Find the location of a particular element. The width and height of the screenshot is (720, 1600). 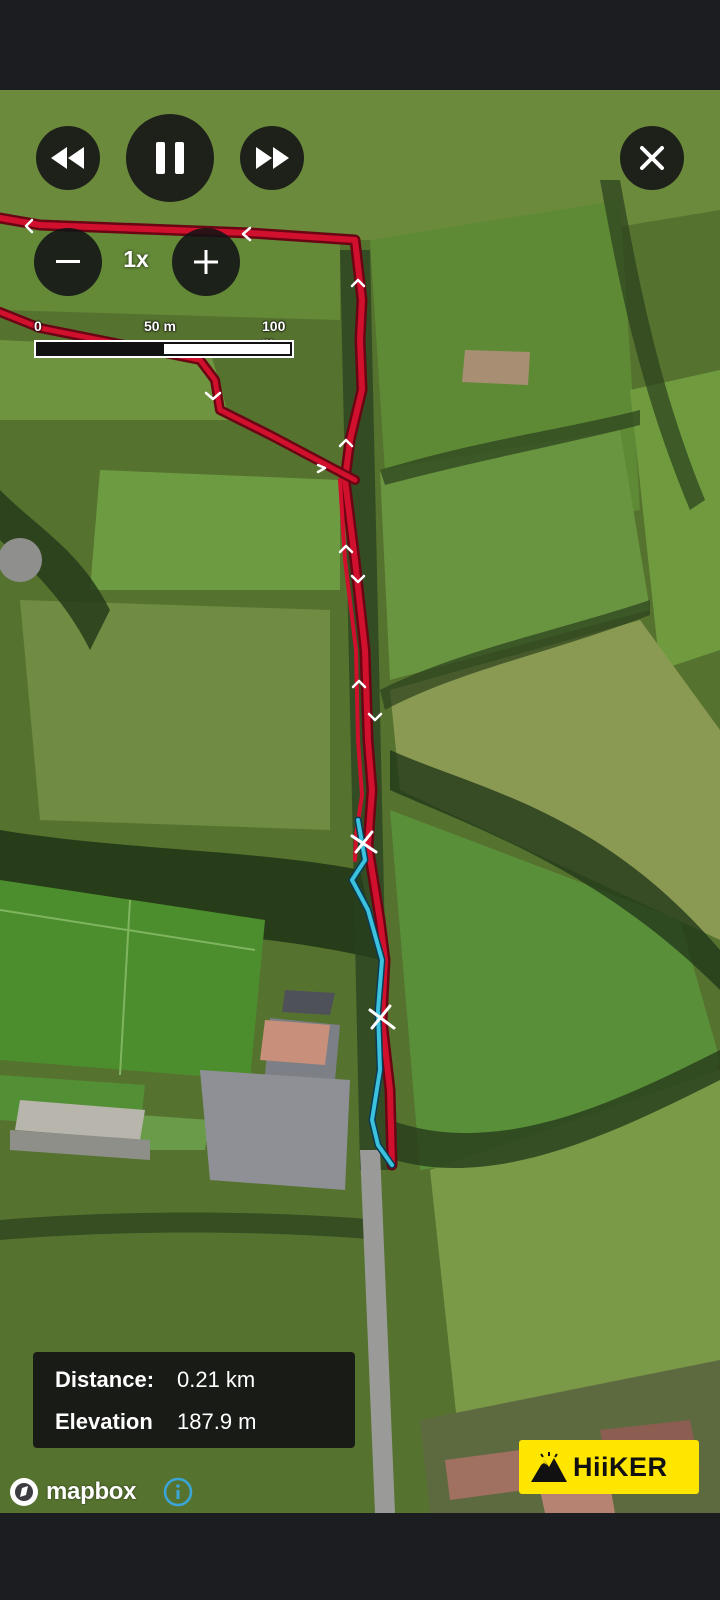

increase-speed-button is located at coordinates (206, 262).